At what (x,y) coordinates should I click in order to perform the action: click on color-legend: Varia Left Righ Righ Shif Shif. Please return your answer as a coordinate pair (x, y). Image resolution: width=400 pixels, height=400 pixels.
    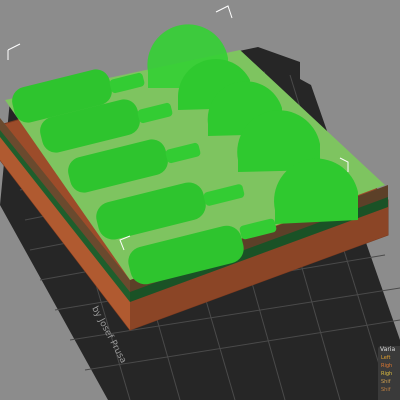
    Looking at the image, I should click on (389, 373).